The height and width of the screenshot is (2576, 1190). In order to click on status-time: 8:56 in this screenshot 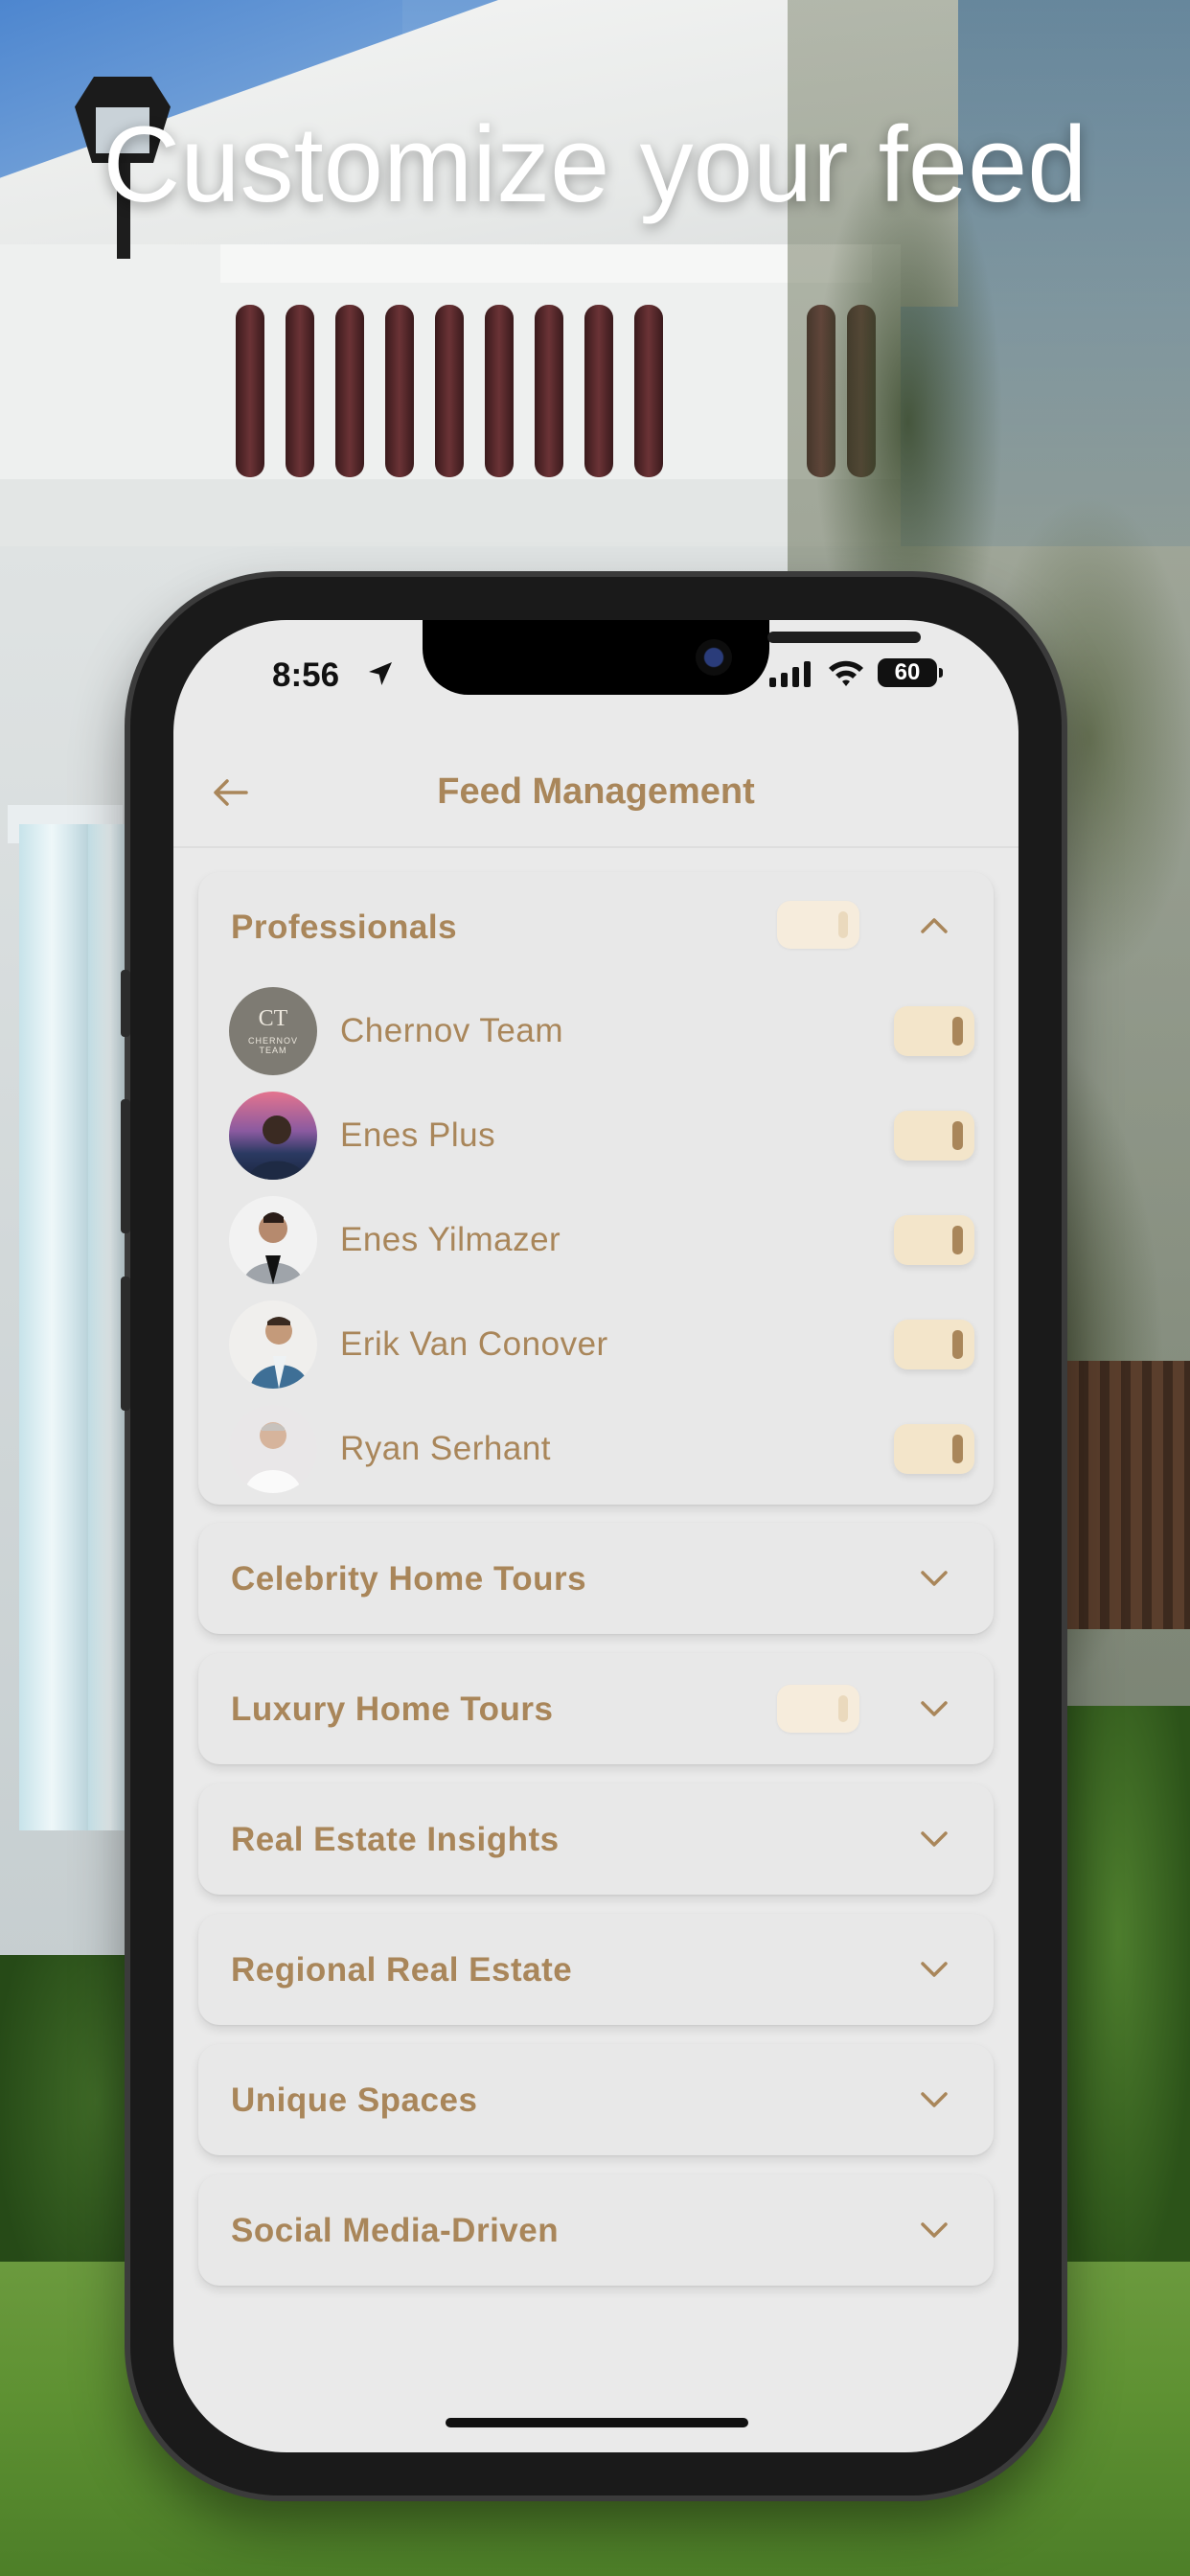, I will do `click(306, 675)`.